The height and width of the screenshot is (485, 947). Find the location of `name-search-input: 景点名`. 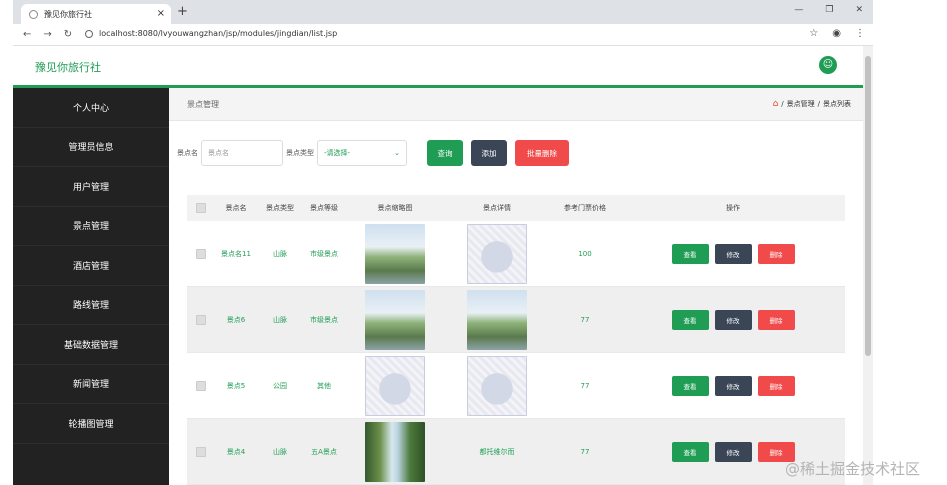

name-search-input: 景点名 is located at coordinates (242, 153).